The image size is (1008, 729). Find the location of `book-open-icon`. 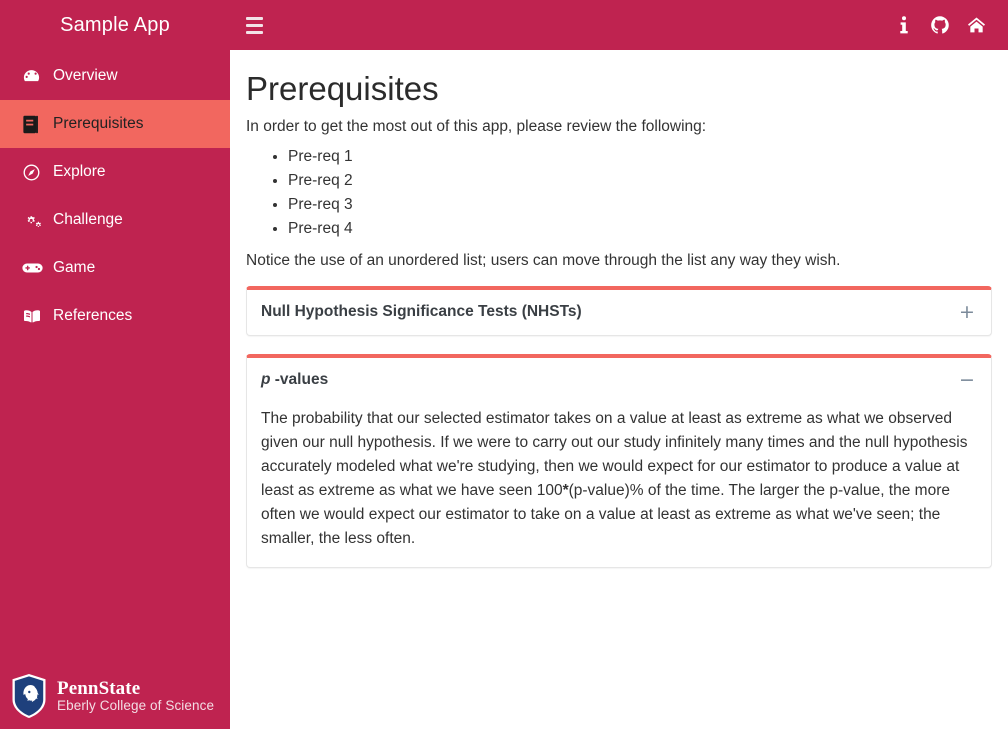

book-open-icon is located at coordinates (33, 316).